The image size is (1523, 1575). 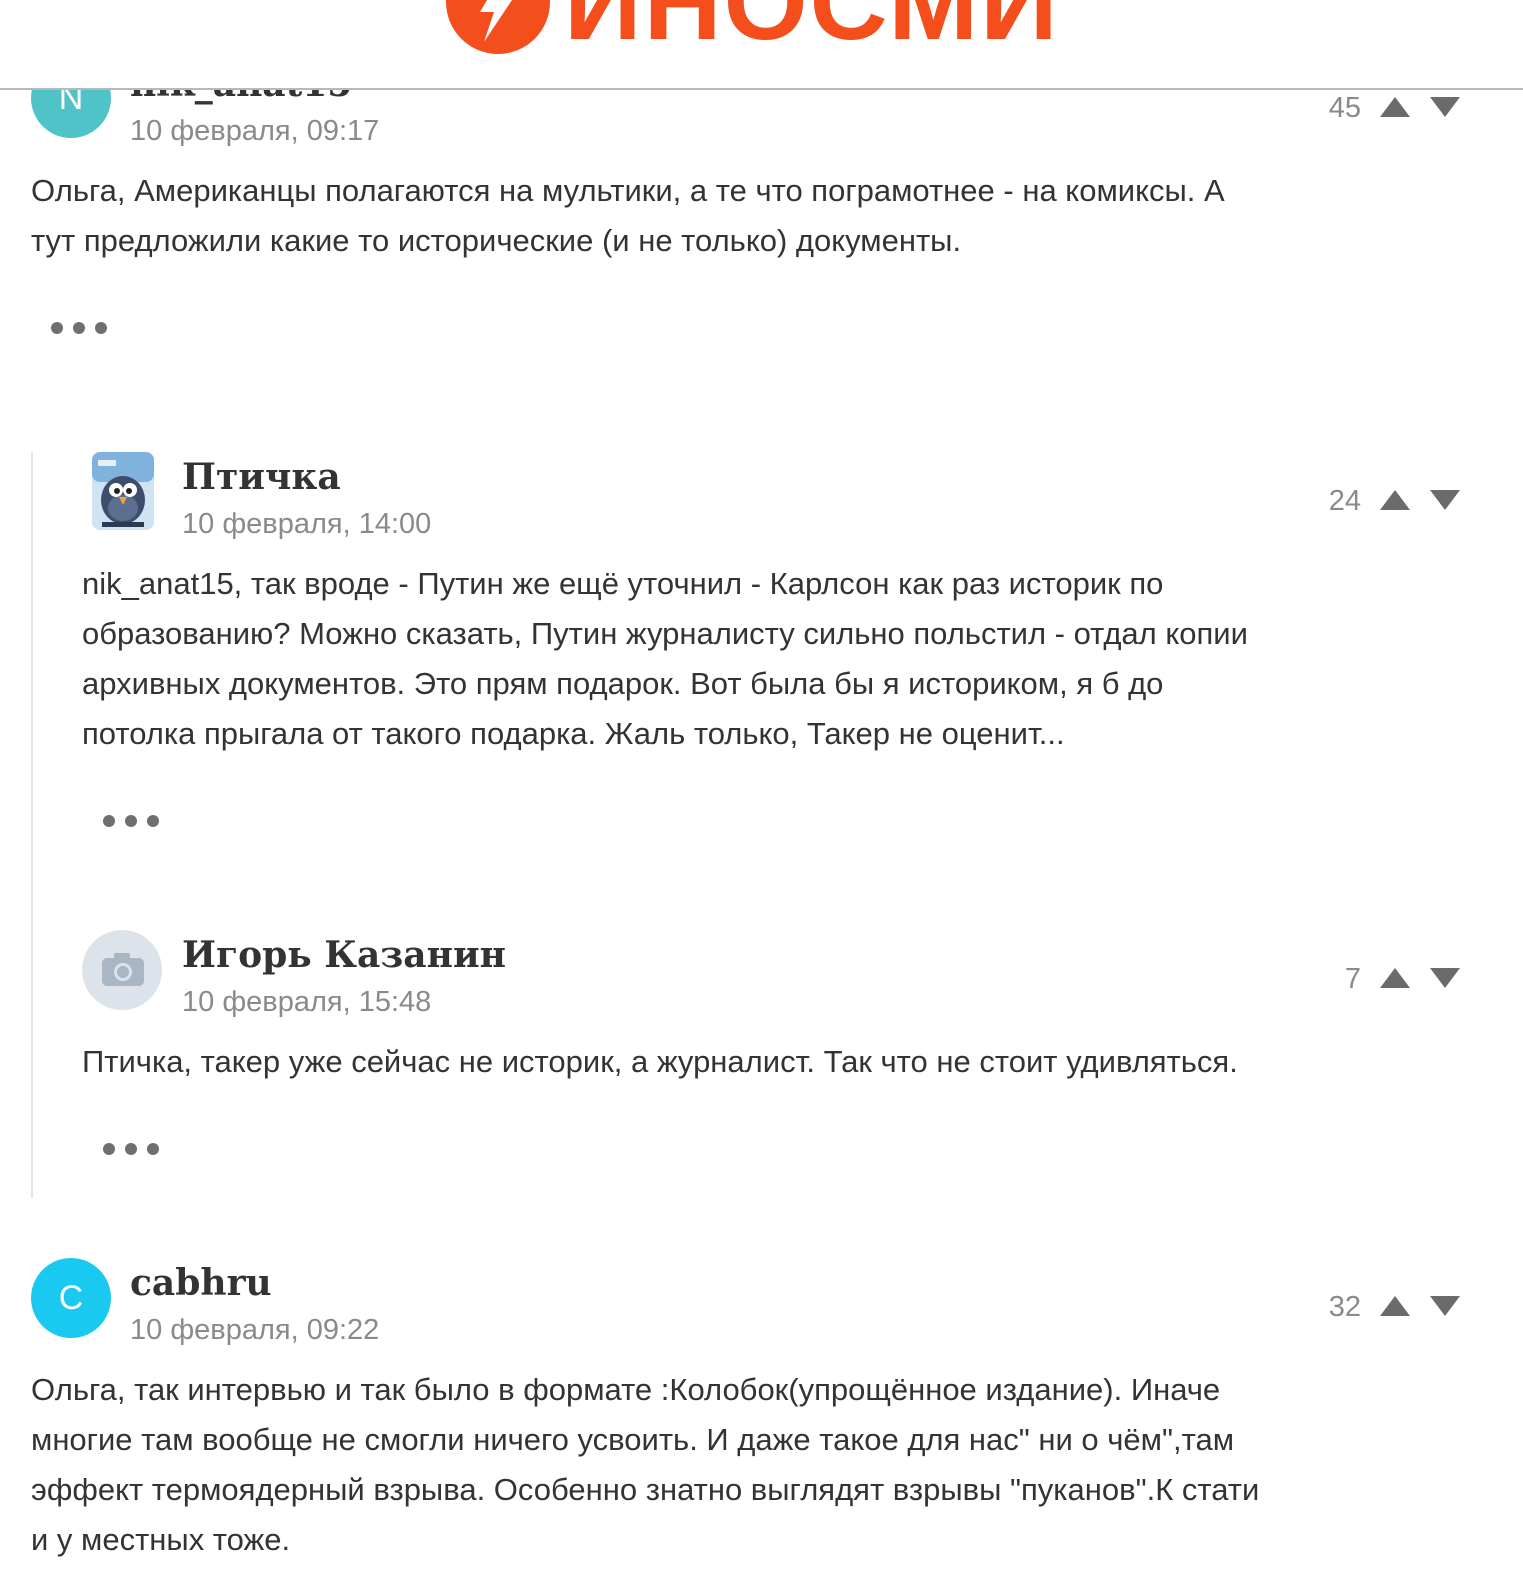 What do you see at coordinates (1395, 1306) in the screenshot?
I see `upvote-arrow-icon` at bounding box center [1395, 1306].